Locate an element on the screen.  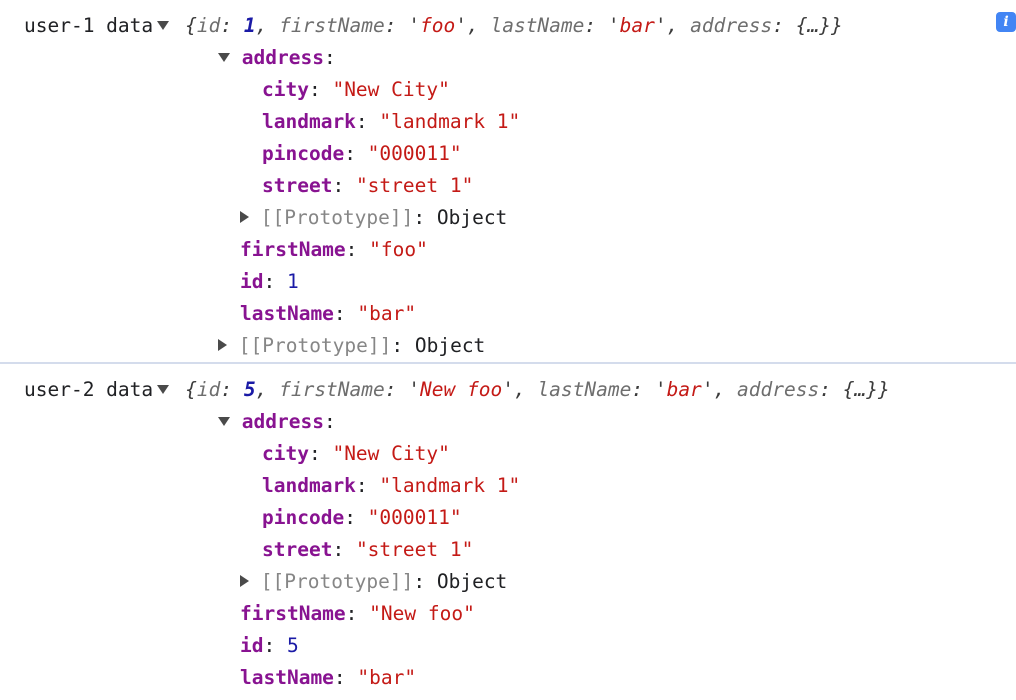
log-source-label: user-2 data is located at coordinates (89, 389).